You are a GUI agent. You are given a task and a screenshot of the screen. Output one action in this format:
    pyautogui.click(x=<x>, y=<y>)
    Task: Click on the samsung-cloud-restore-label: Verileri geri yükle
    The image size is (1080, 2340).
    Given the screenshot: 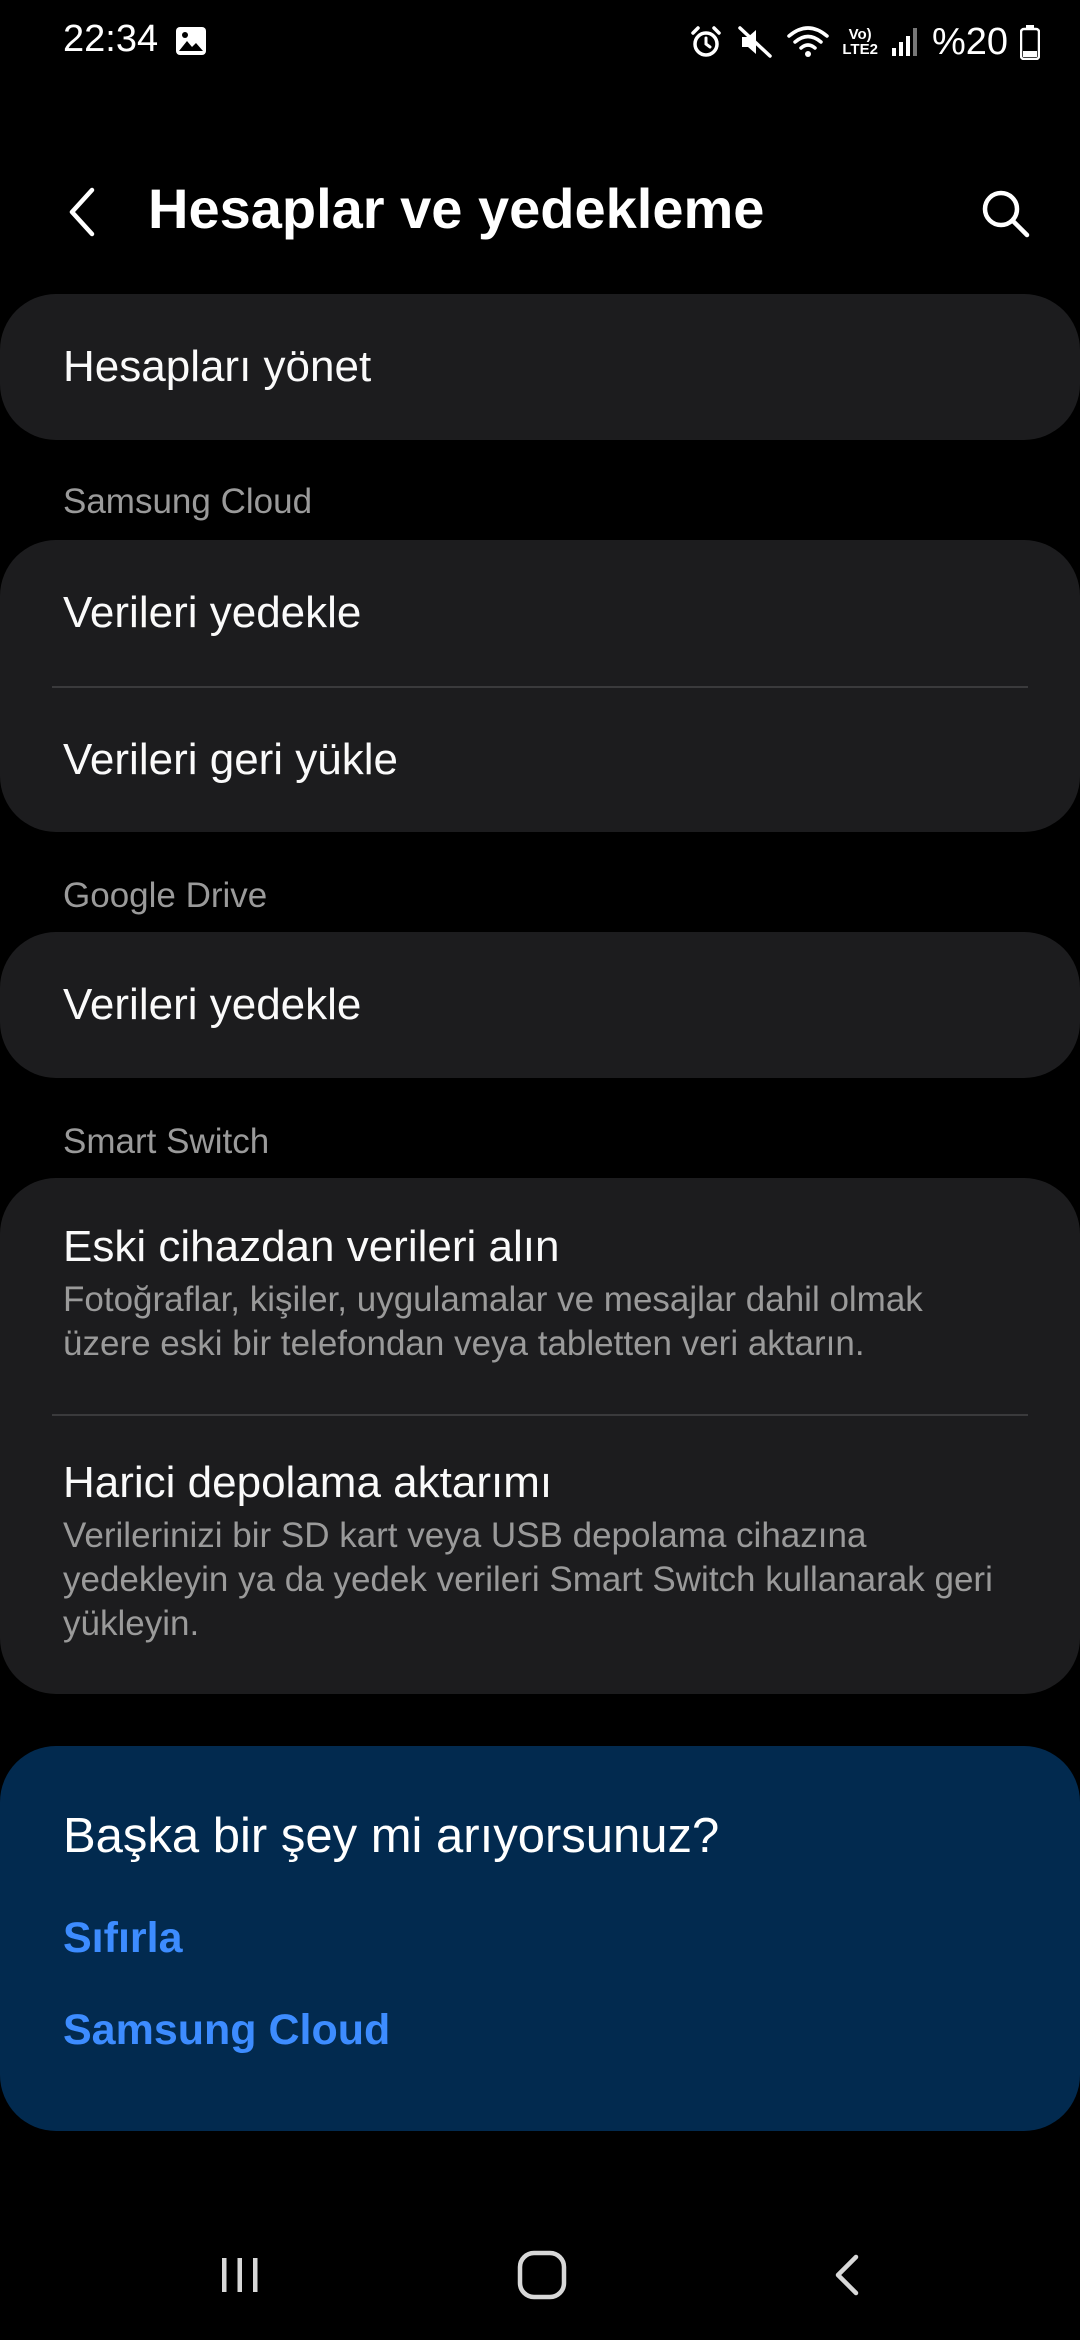 What is the action you would take?
    pyautogui.click(x=231, y=759)
    